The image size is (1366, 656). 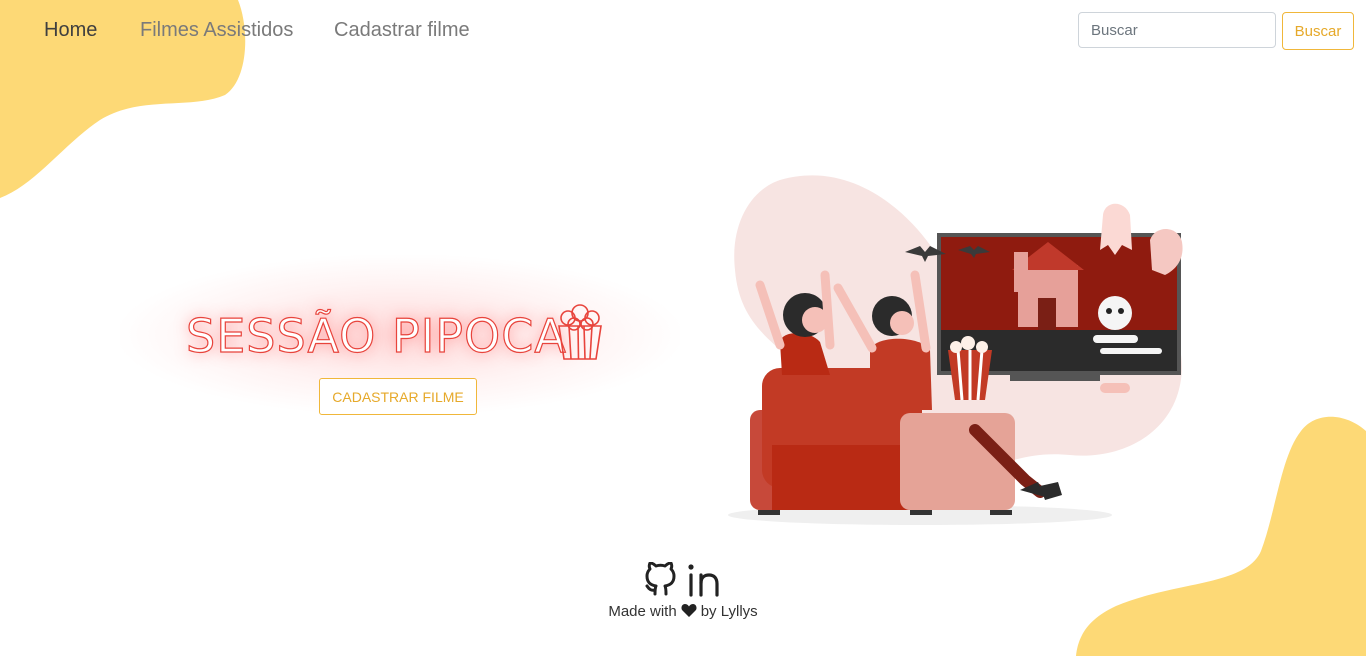 What do you see at coordinates (642, 611) in the screenshot?
I see `footer-text-before: Made with` at bounding box center [642, 611].